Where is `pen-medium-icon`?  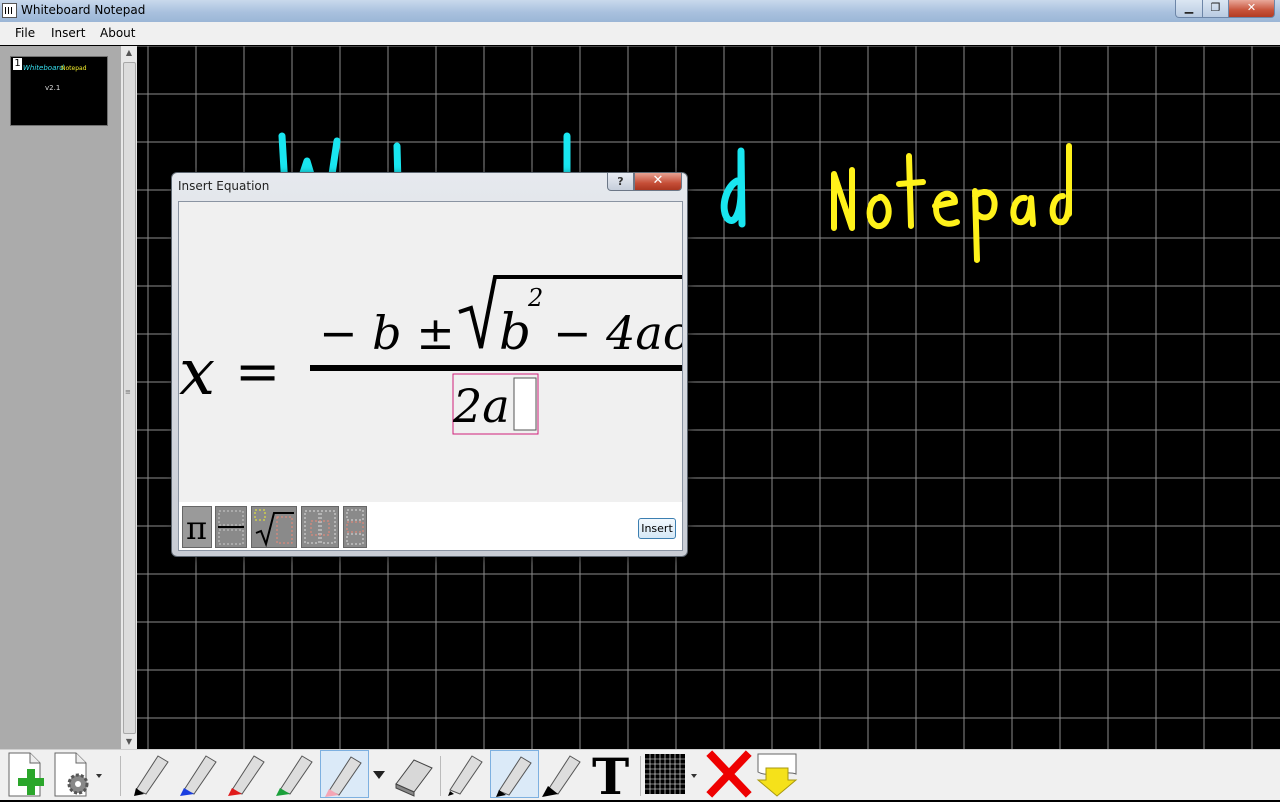
pen-medium-icon is located at coordinates (514, 776).